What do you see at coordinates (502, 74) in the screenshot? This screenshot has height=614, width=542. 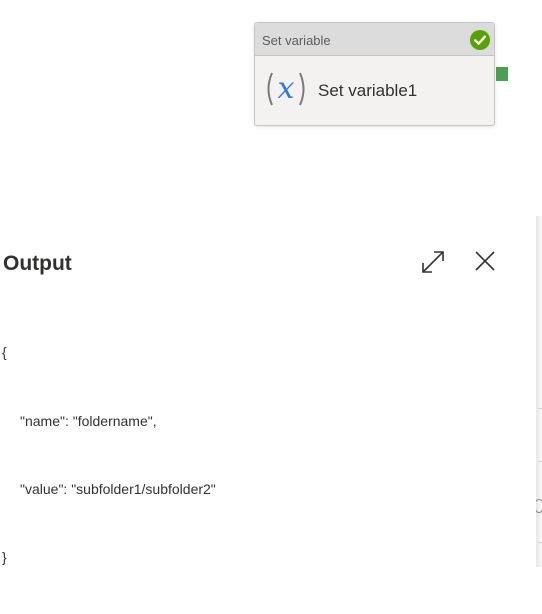 I see `activity-output-port` at bounding box center [502, 74].